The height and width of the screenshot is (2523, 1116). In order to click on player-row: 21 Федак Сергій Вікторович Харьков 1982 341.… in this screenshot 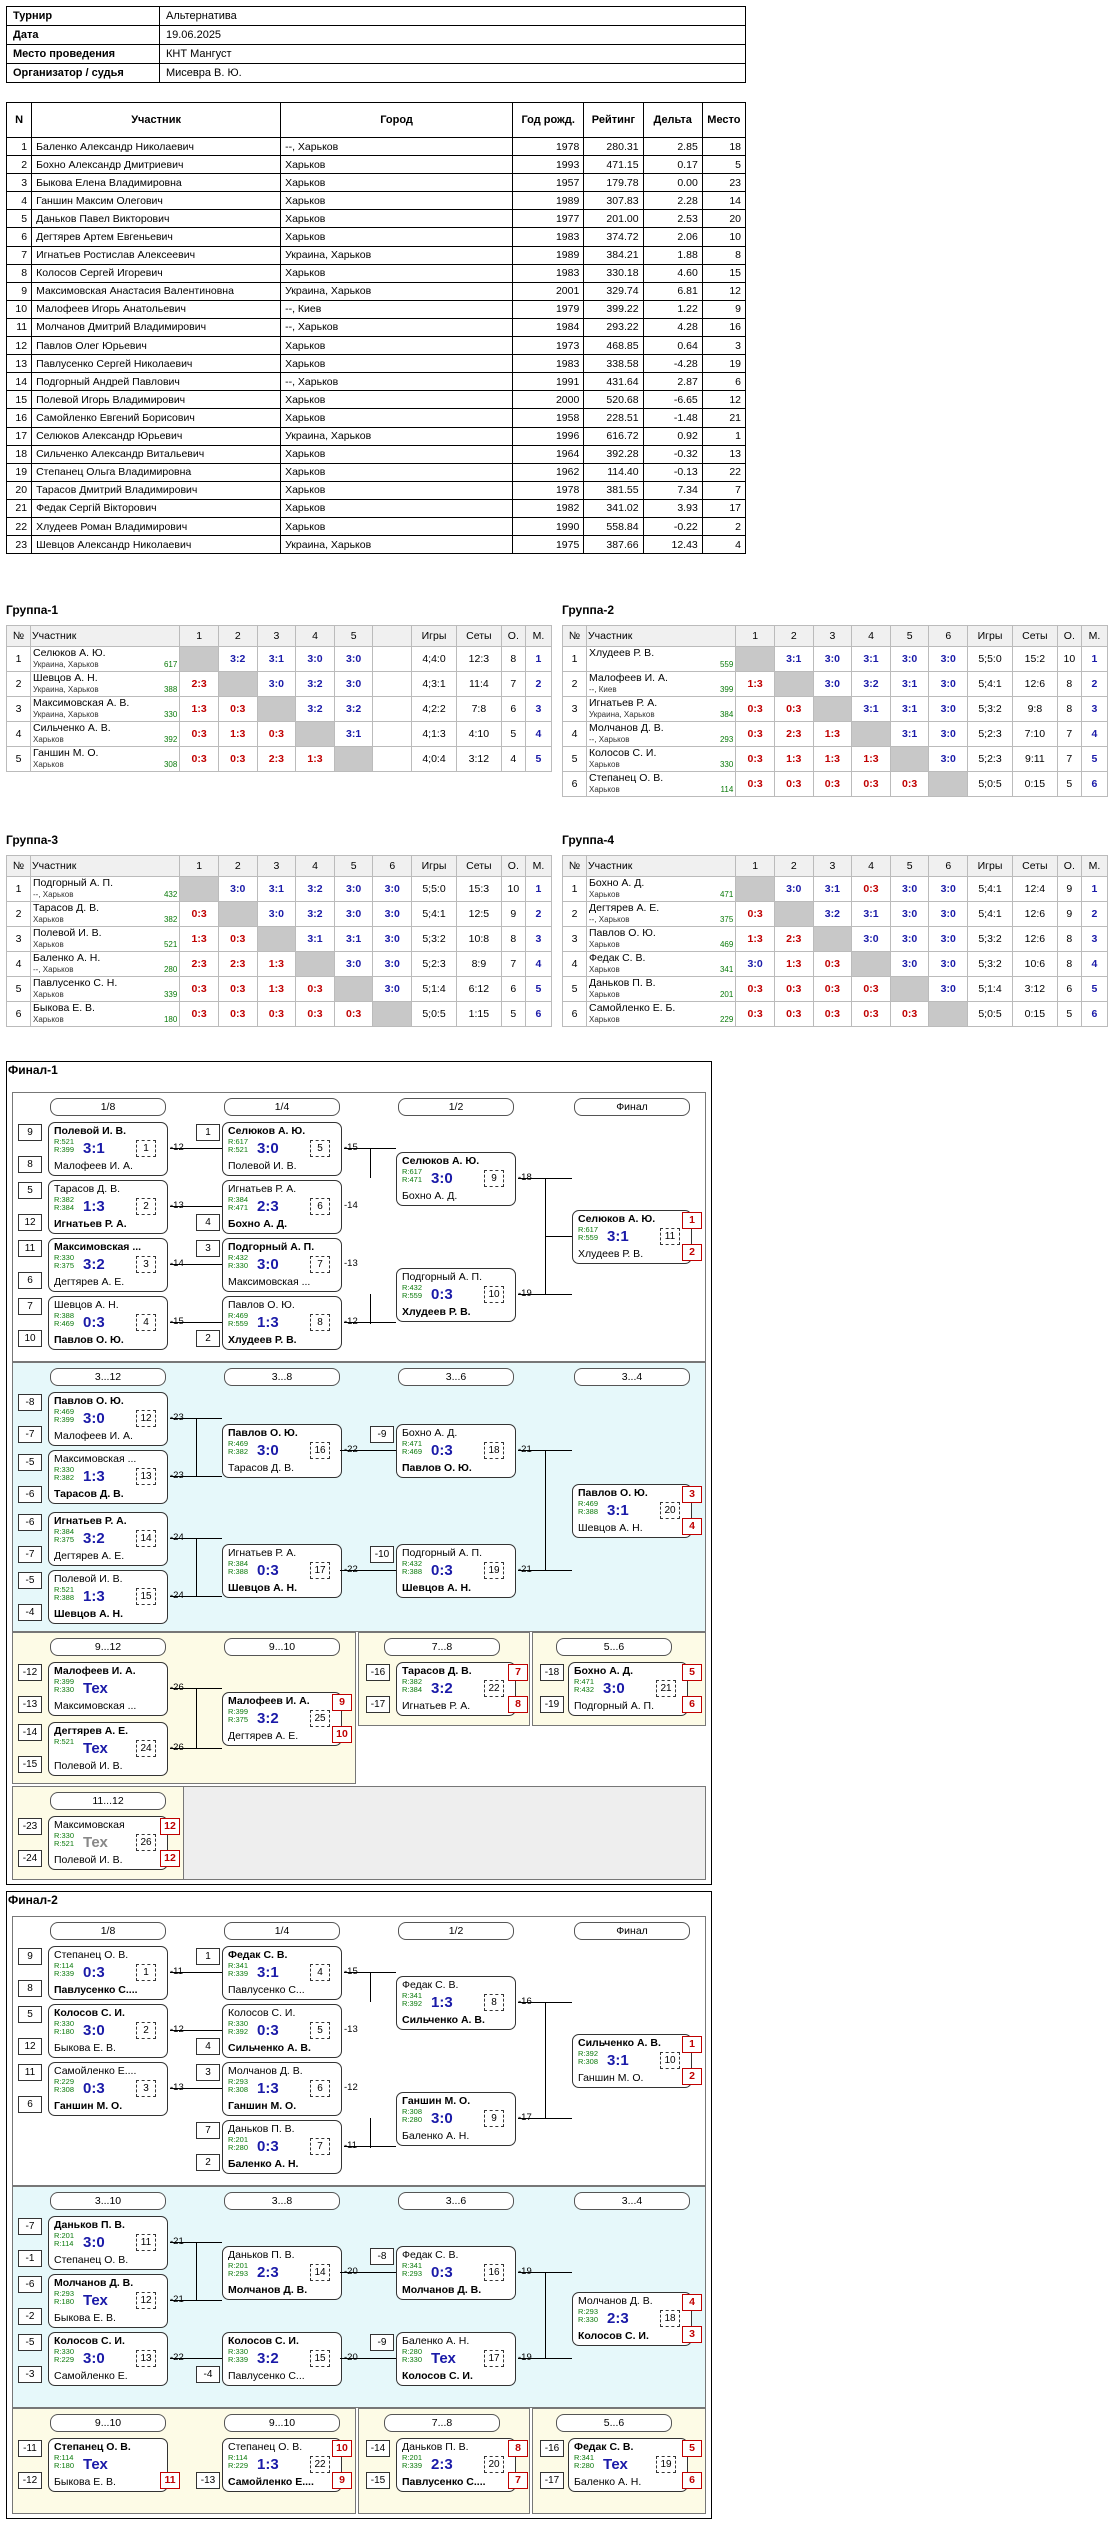, I will do `click(376, 508)`.